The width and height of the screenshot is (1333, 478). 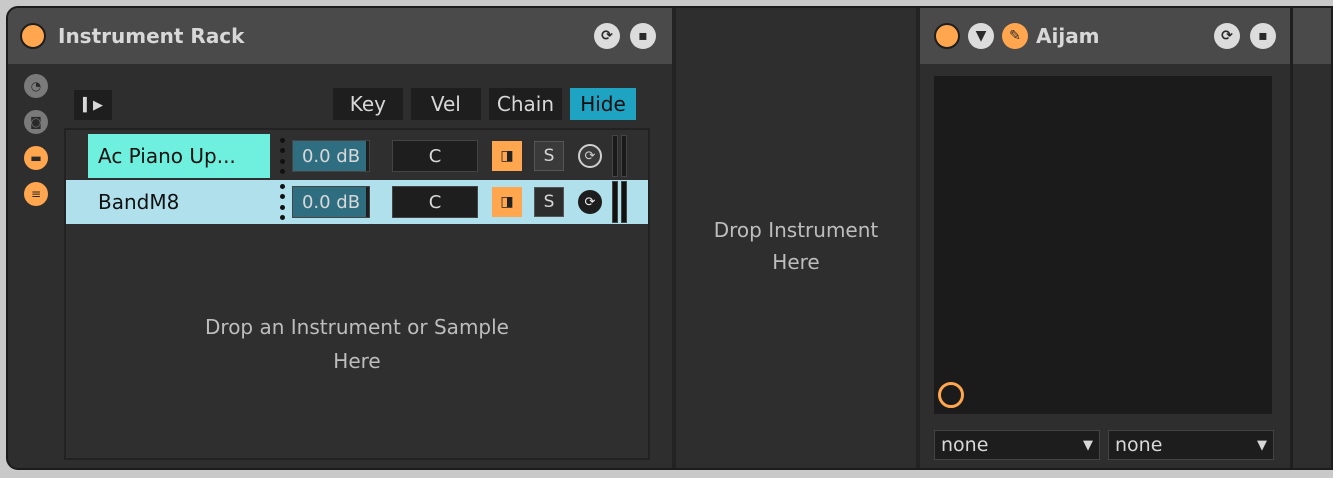 I want to click on snapshot-icon: ◙, so click(x=36, y=122).